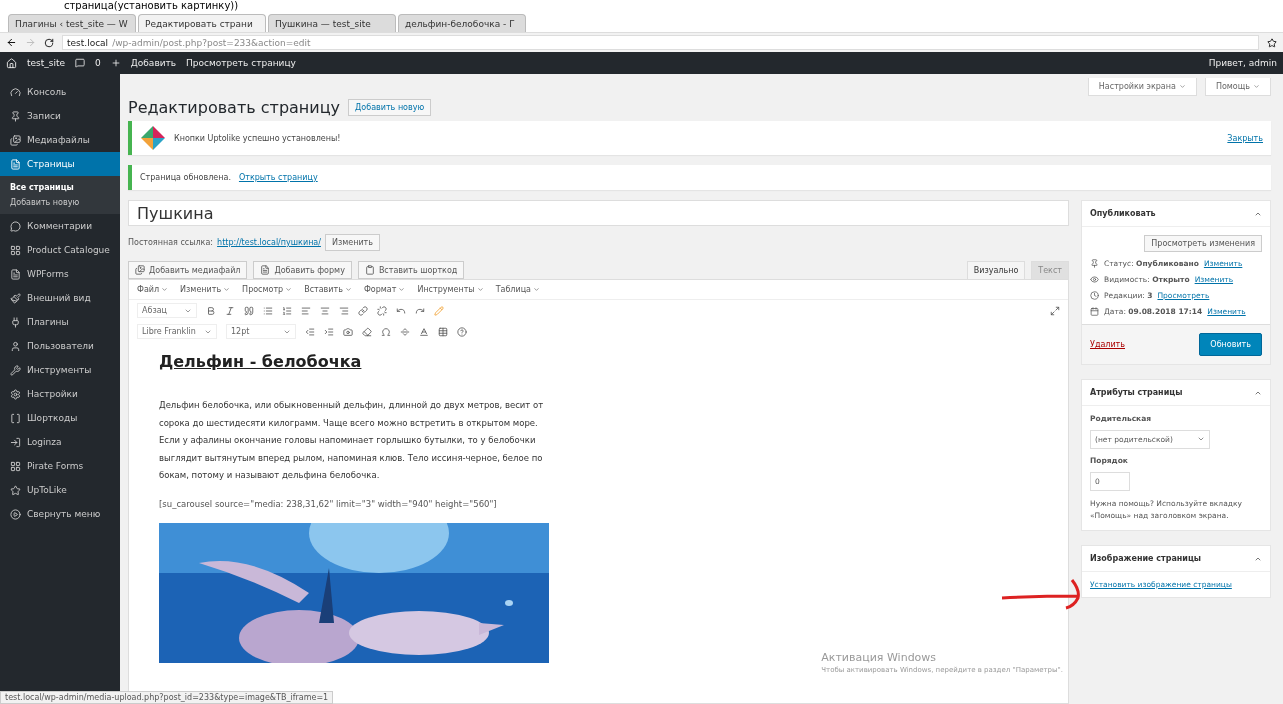  What do you see at coordinates (269, 242) in the screenshot?
I see `permalink-link: http://test.local/пушкина/` at bounding box center [269, 242].